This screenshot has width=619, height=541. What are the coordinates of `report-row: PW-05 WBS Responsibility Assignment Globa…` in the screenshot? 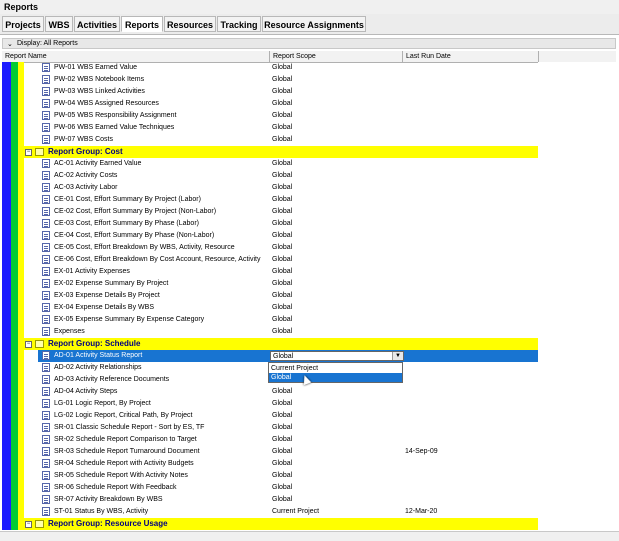 It's located at (309, 116).